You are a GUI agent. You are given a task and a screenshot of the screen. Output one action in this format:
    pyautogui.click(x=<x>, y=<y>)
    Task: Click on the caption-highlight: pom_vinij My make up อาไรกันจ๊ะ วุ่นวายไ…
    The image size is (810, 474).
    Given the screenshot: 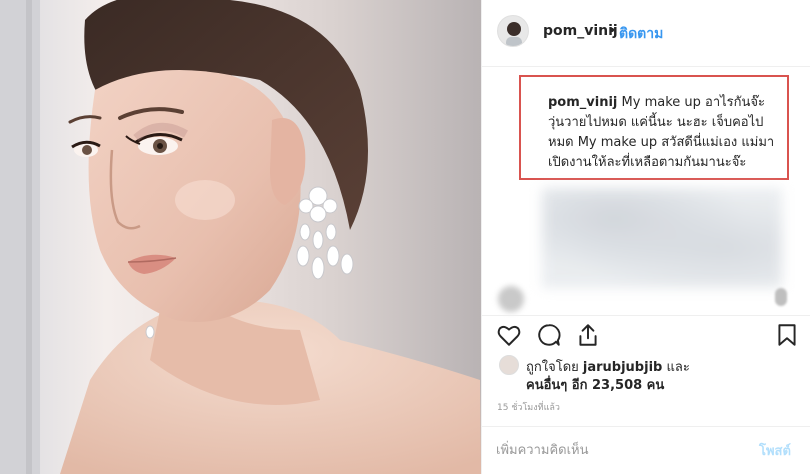 What is the action you would take?
    pyautogui.click(x=654, y=127)
    